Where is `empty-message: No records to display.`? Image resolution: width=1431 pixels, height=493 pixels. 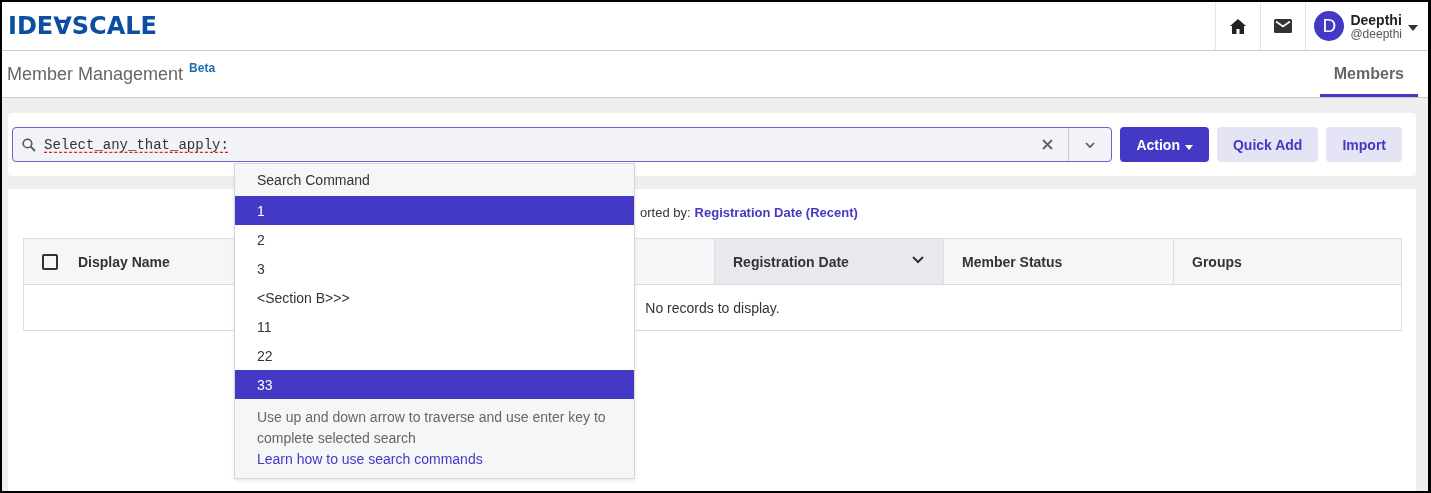
empty-message: No records to display. is located at coordinates (712, 307).